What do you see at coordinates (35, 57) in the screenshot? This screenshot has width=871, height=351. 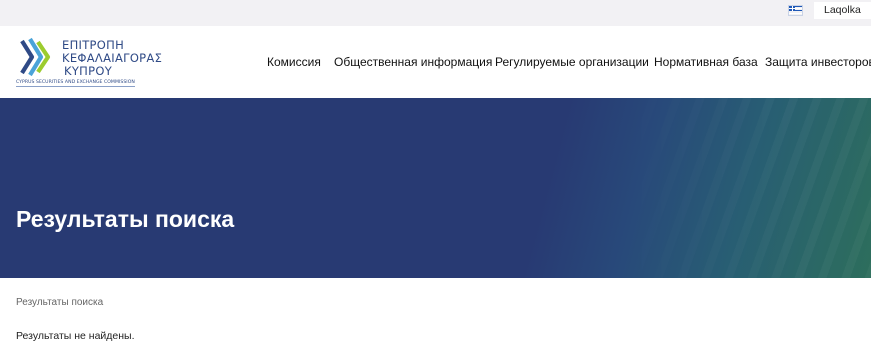 I see `logo-chevrons-icon` at bounding box center [35, 57].